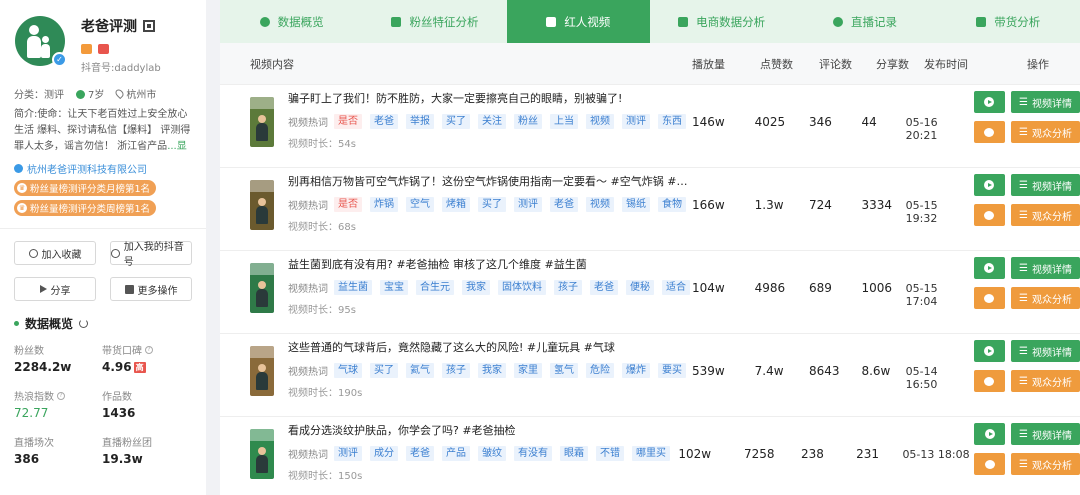 The image size is (1080, 495). What do you see at coordinates (672, 121) in the screenshot?
I see `hot-word-tag: 东西` at bounding box center [672, 121].